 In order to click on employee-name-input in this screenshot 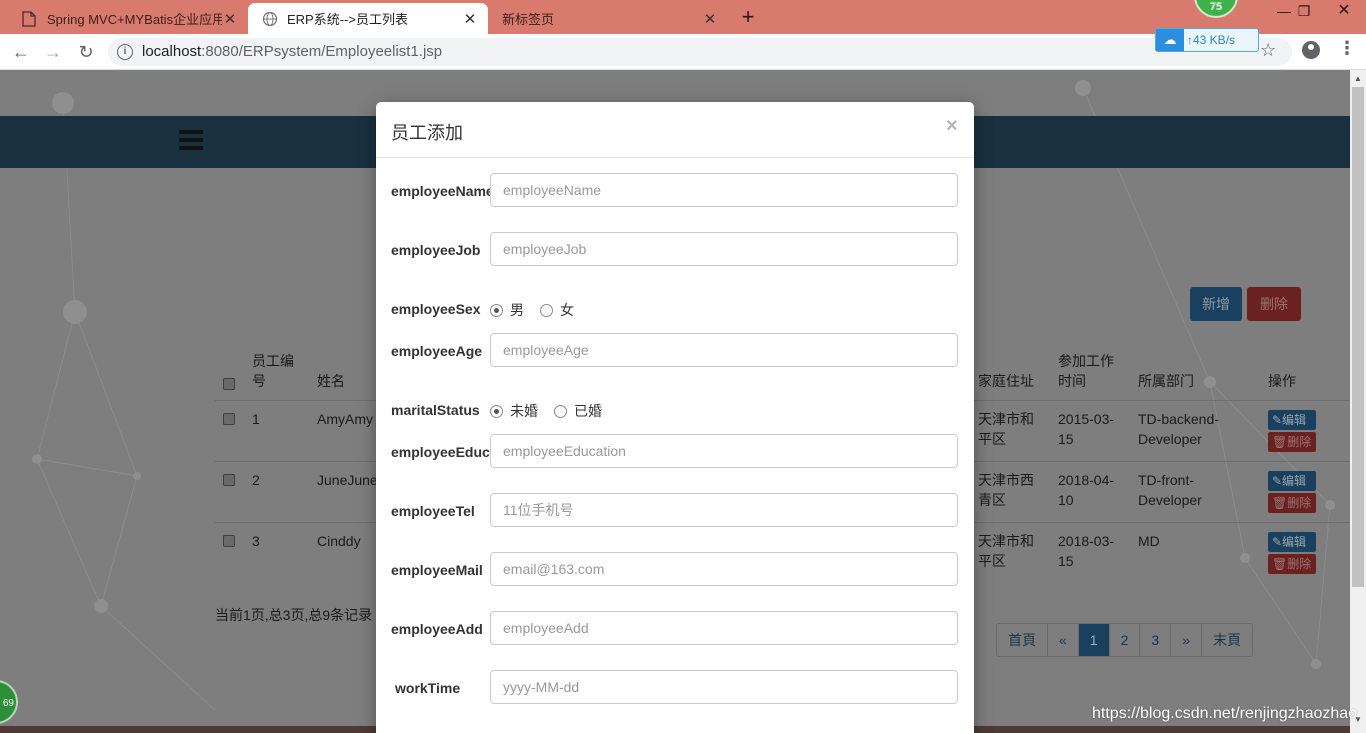, I will do `click(724, 190)`.